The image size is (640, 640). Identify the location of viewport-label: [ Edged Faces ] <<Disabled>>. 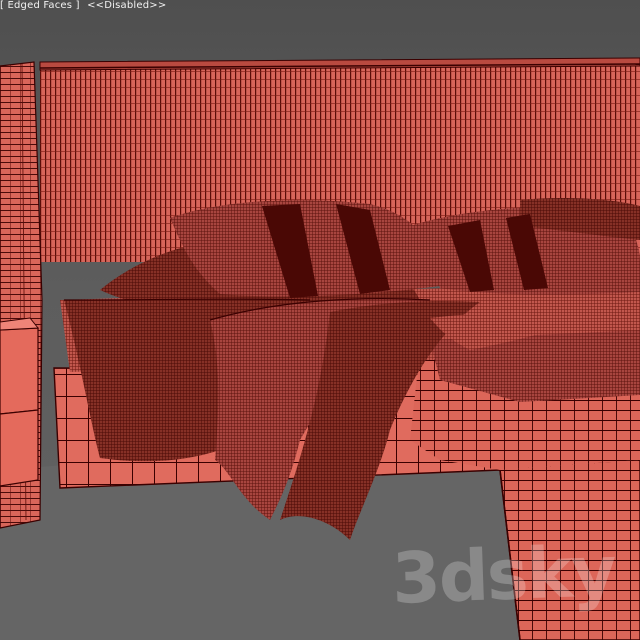
(85, 6).